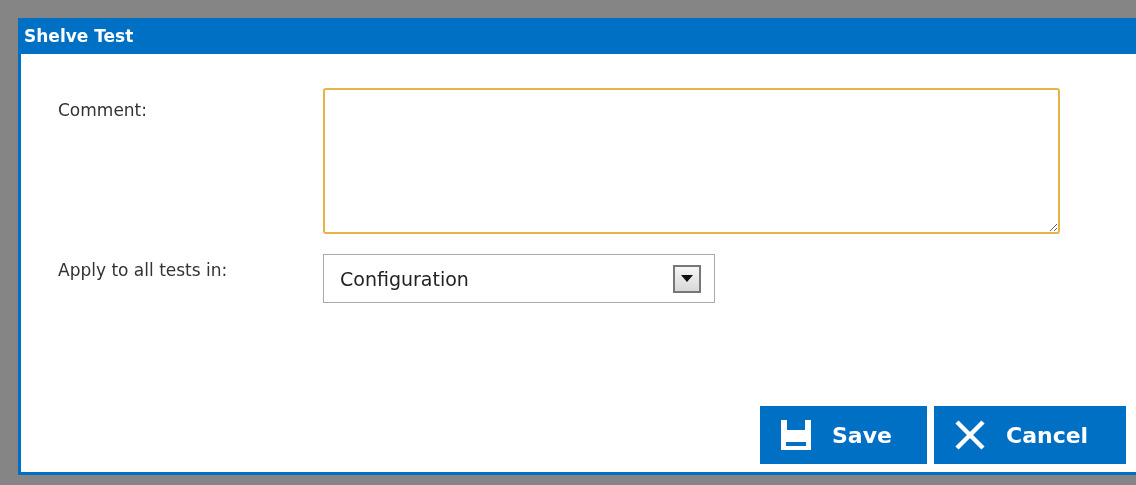 This screenshot has width=1136, height=485. I want to click on dropdown-field: Configuration, so click(519, 278).